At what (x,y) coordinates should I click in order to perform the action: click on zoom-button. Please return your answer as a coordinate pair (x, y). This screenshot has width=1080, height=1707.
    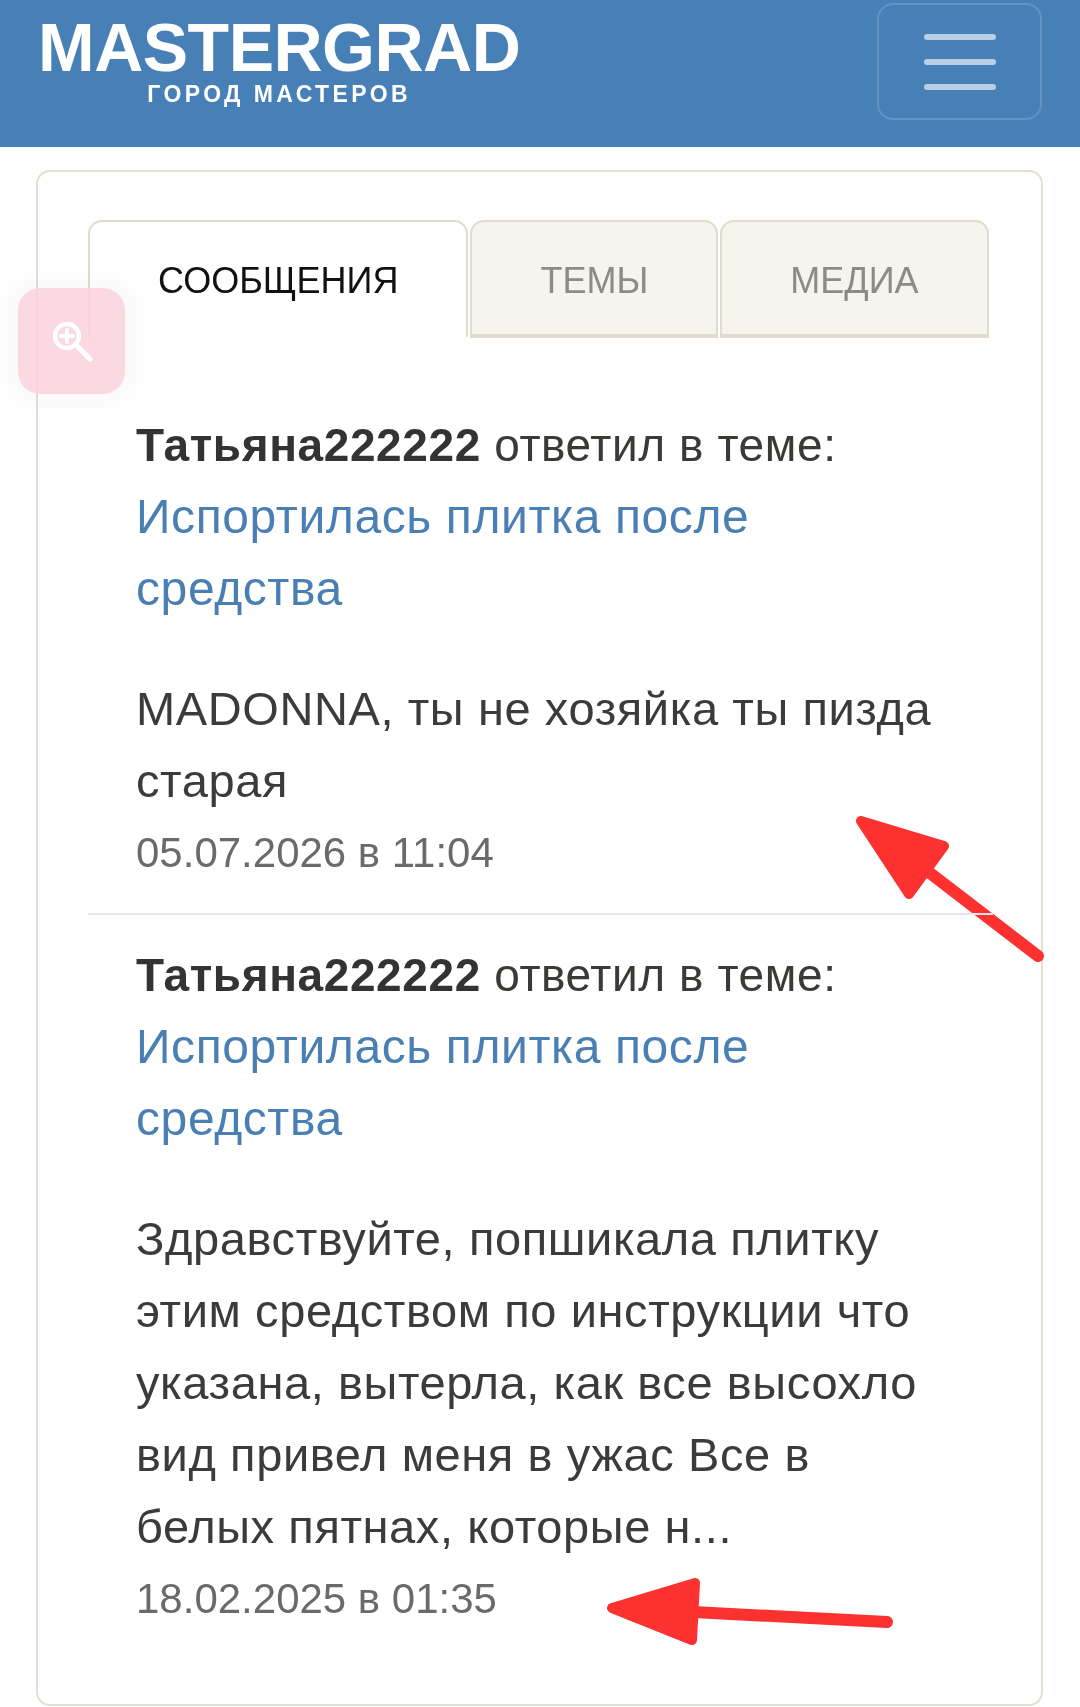
    Looking at the image, I should click on (71, 341).